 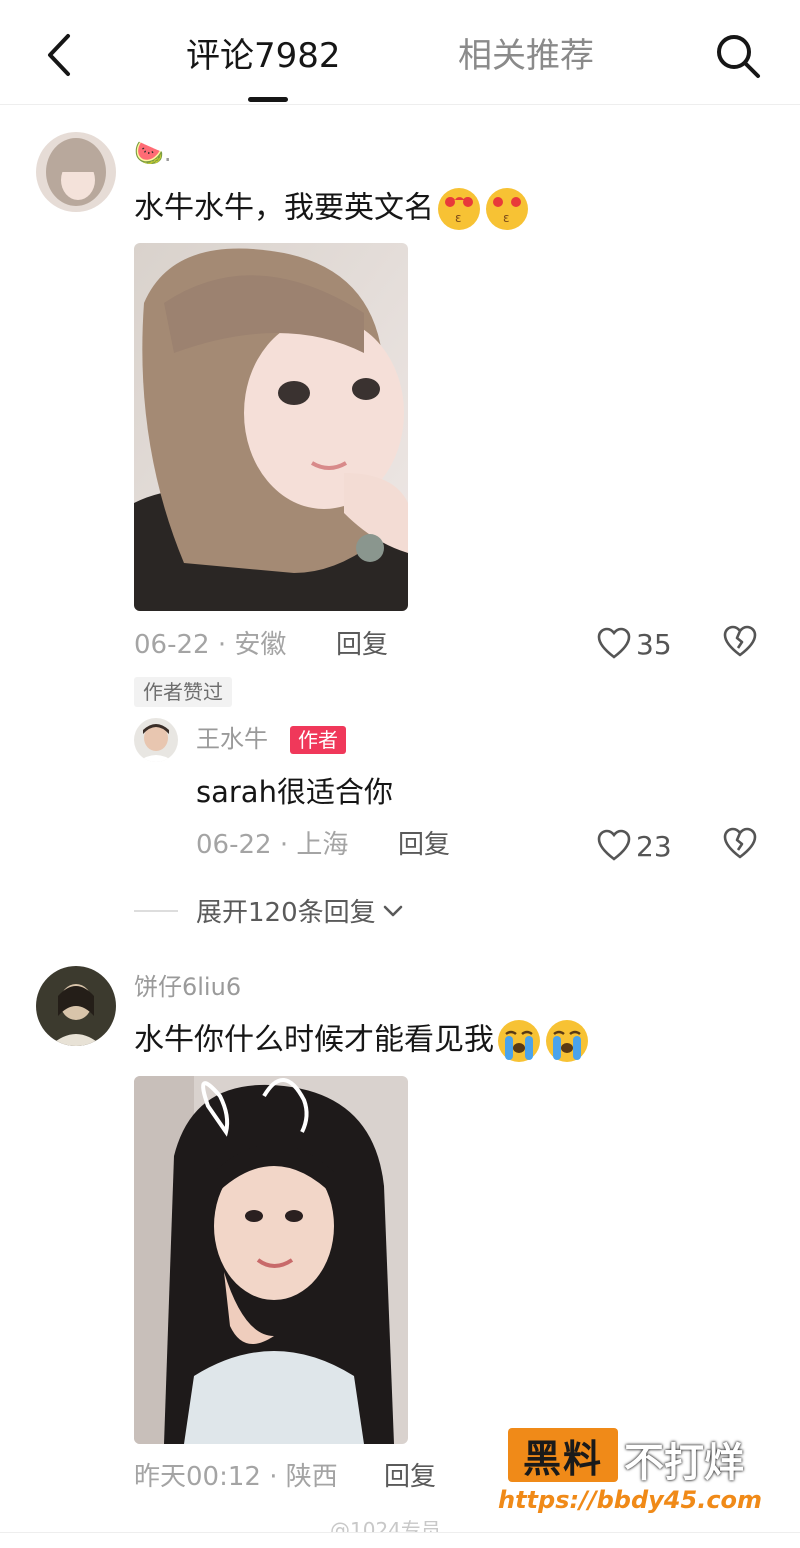 I want to click on reply-text: sarah很适合你, so click(x=294, y=792).